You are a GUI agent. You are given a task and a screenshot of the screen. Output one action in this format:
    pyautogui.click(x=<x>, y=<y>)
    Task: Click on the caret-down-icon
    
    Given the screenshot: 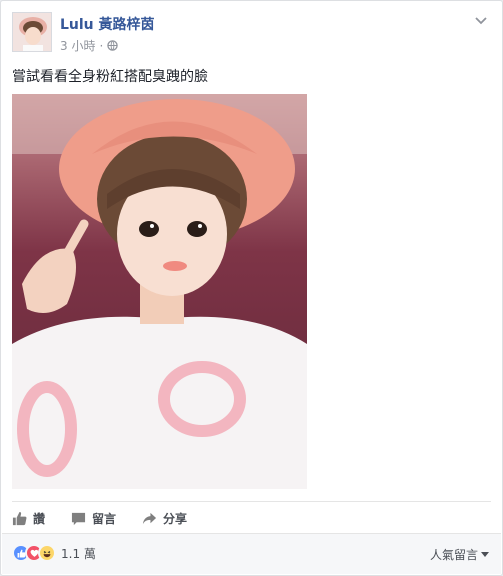 What is the action you would take?
    pyautogui.click(x=485, y=554)
    